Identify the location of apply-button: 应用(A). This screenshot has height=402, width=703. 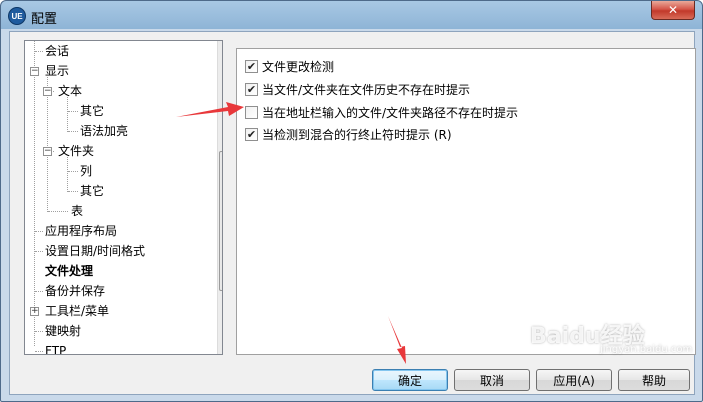
(574, 380).